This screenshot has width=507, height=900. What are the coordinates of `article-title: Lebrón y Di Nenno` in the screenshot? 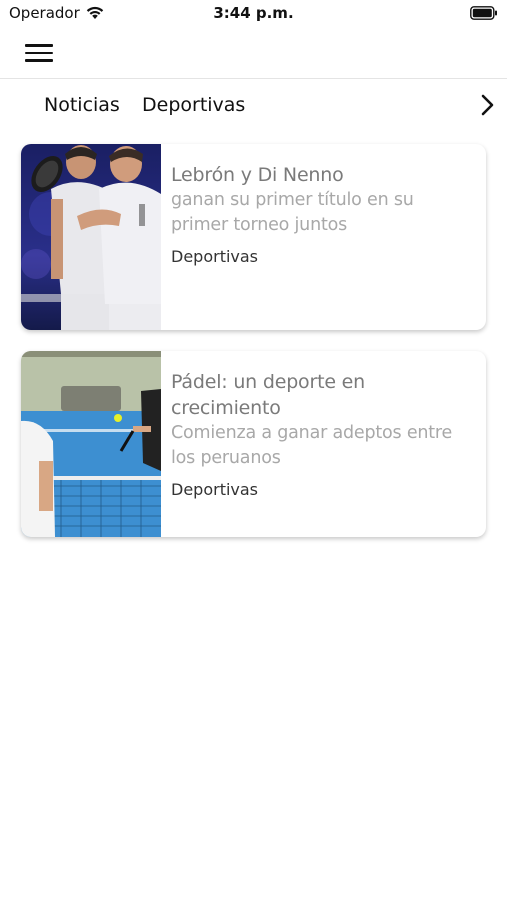 It's located at (257, 175).